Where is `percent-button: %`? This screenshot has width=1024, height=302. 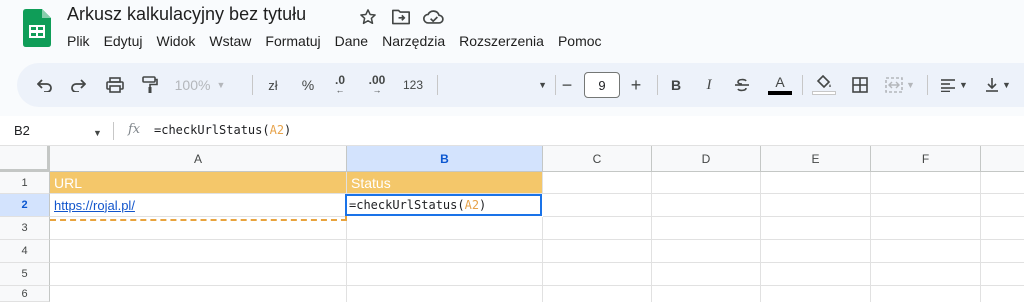
percent-button: % is located at coordinates (308, 85).